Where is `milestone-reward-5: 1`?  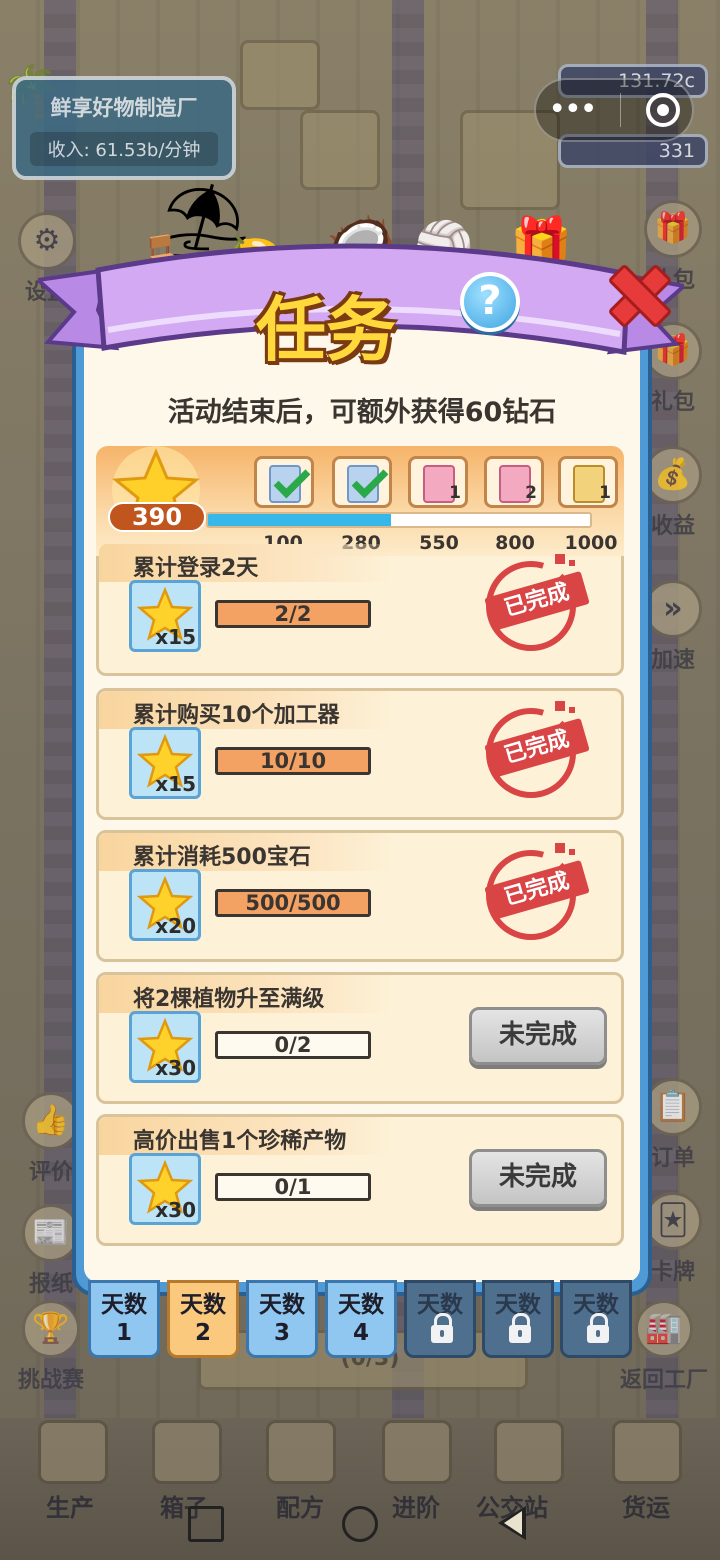 milestone-reward-5: 1 is located at coordinates (588, 482).